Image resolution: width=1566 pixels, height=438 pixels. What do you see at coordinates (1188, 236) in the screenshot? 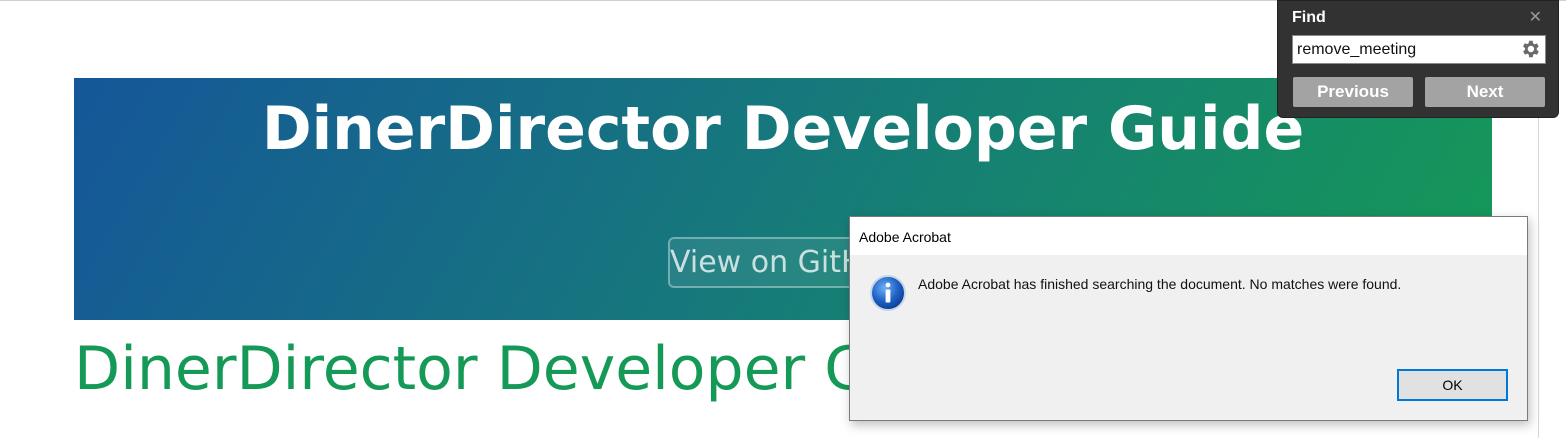
I see `dialog-titlebar: Adobe Acrobat` at bounding box center [1188, 236].